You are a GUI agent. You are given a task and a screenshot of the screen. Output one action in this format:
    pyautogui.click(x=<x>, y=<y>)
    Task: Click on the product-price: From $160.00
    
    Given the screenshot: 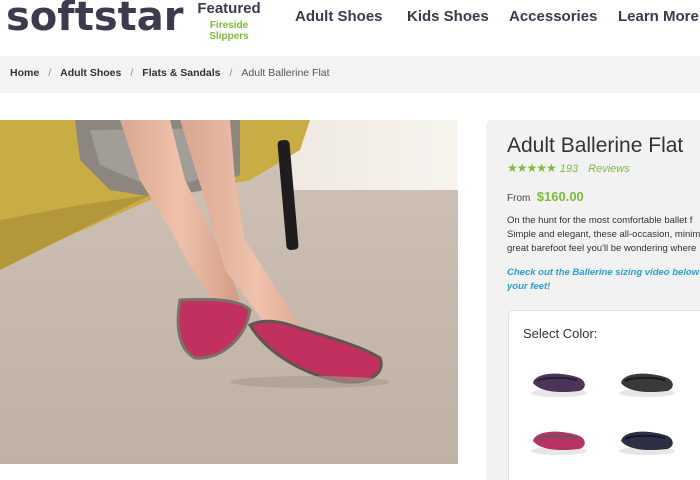 What is the action you would take?
    pyautogui.click(x=545, y=197)
    